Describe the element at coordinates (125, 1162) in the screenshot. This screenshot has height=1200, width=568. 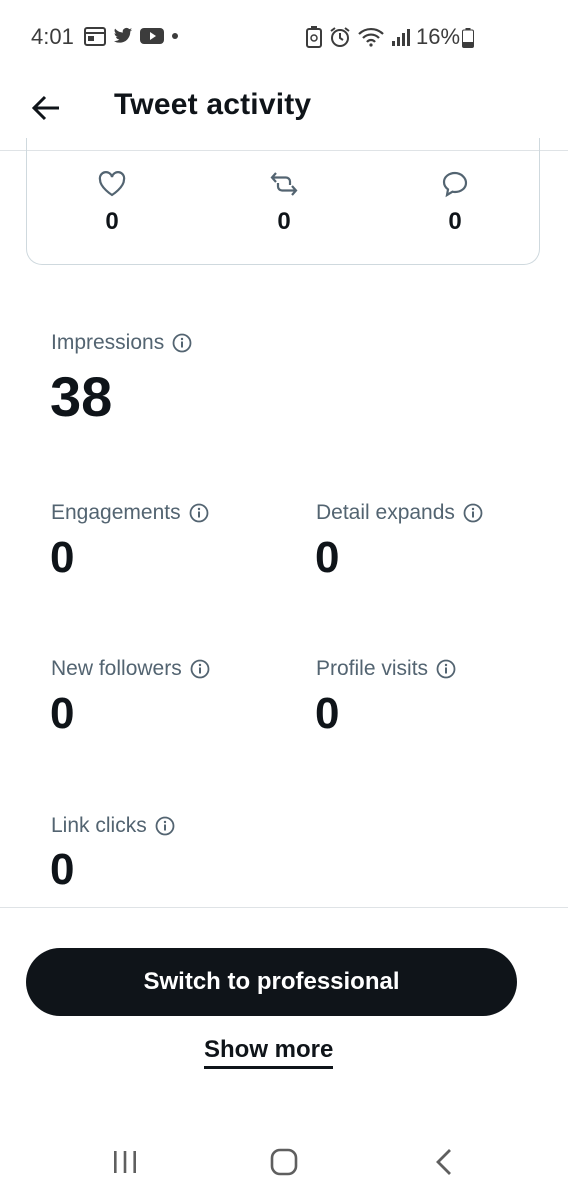
I see `recent-apps-icon` at that location.